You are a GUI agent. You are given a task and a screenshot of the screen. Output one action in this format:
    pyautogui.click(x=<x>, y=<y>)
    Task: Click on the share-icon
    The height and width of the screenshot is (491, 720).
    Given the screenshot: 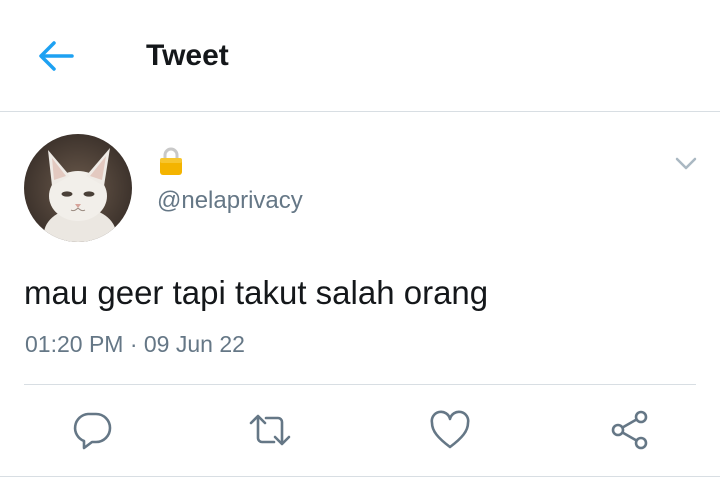 What is the action you would take?
    pyautogui.click(x=629, y=430)
    